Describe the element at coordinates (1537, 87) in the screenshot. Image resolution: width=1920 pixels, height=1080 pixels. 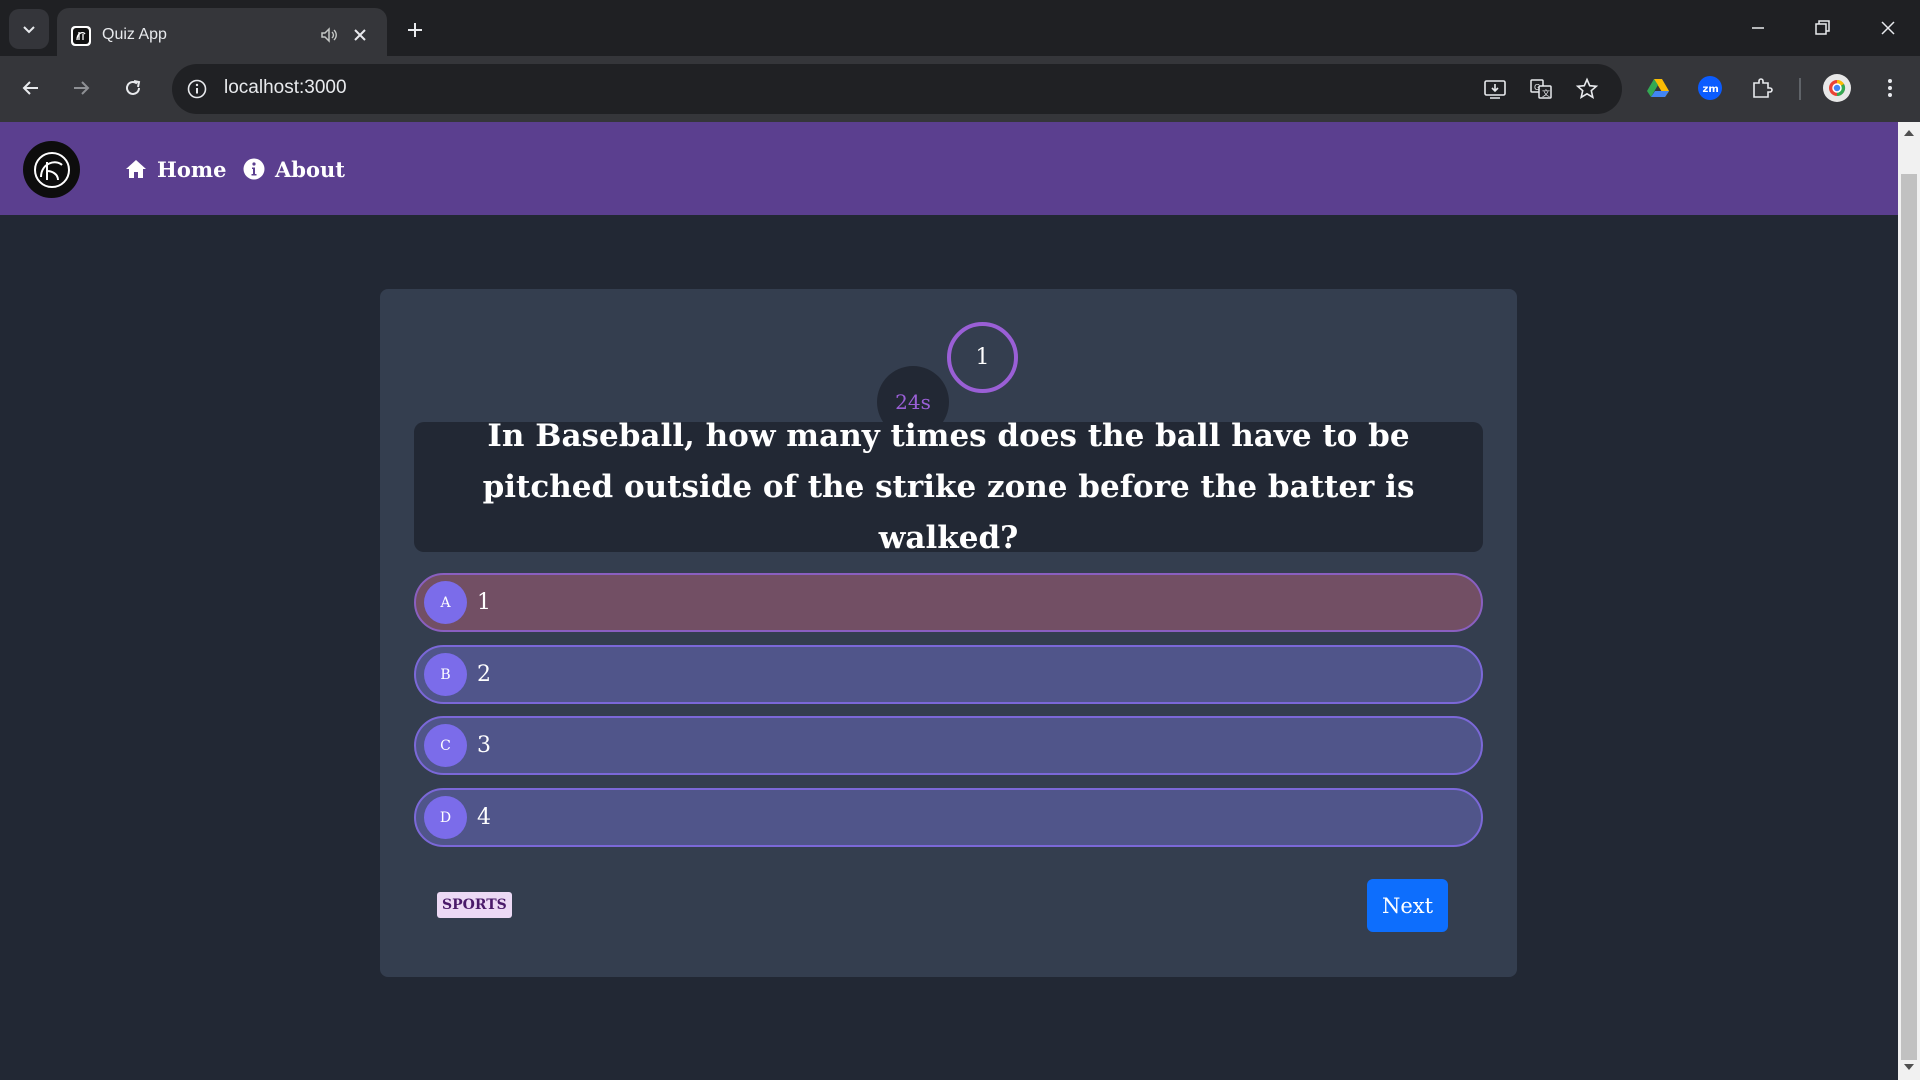
I see `svg-text: G` at that location.